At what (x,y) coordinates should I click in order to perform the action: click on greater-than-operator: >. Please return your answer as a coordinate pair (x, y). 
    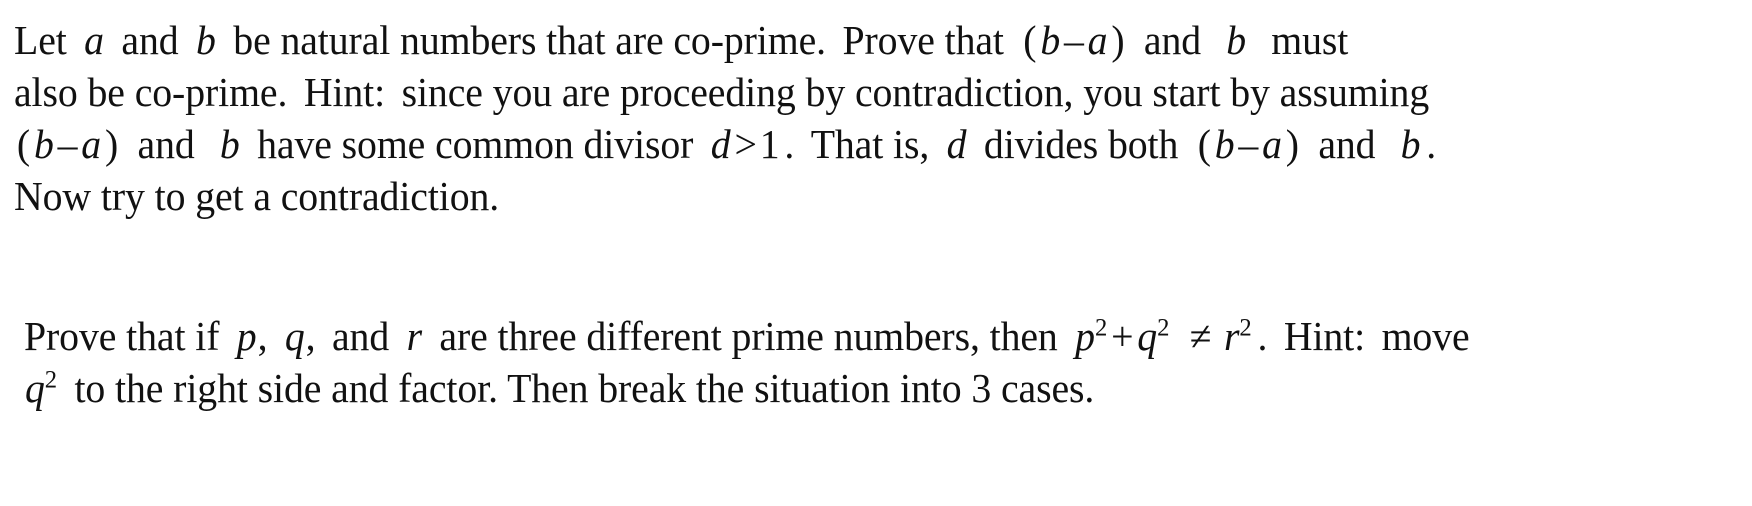
    Looking at the image, I should click on (745, 144).